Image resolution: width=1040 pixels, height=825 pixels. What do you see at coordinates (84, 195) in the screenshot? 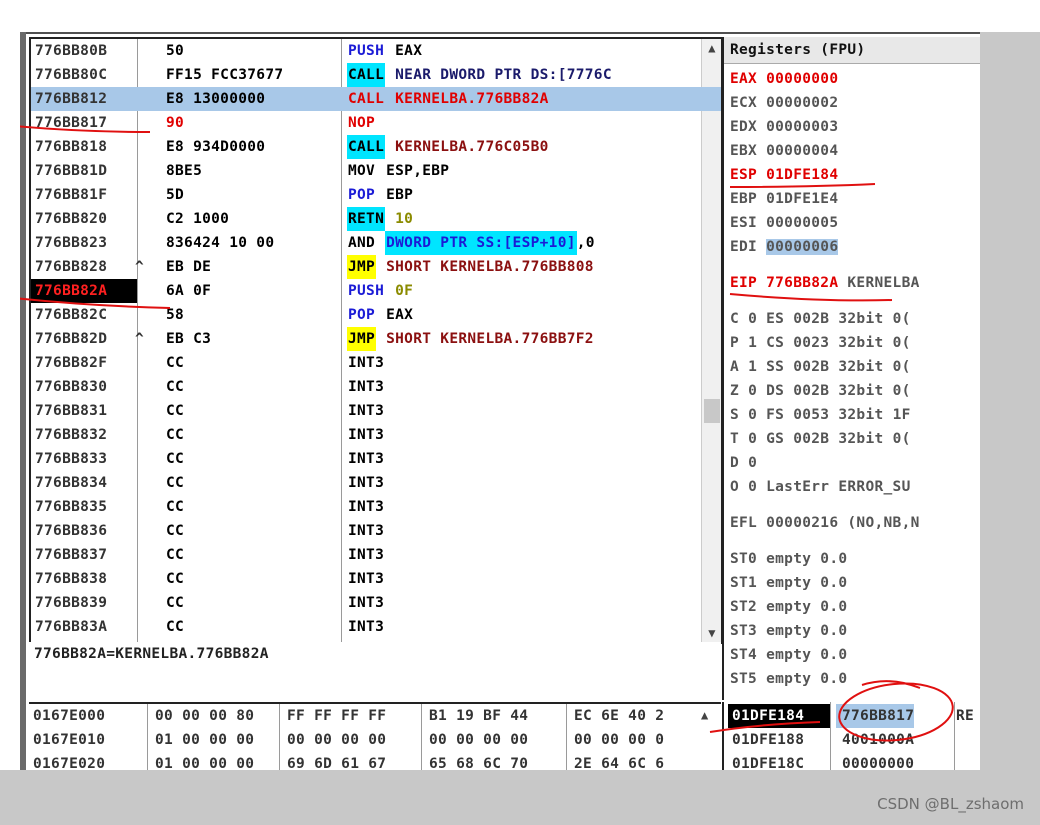
I see `address-cell: 776BB81F` at bounding box center [84, 195].